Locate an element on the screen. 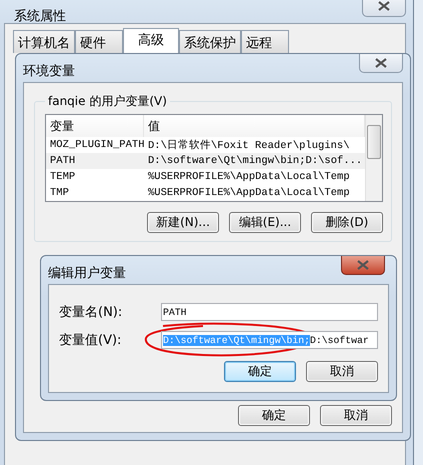 The image size is (423, 465). column-header: 值 is located at coordinates (254, 126).